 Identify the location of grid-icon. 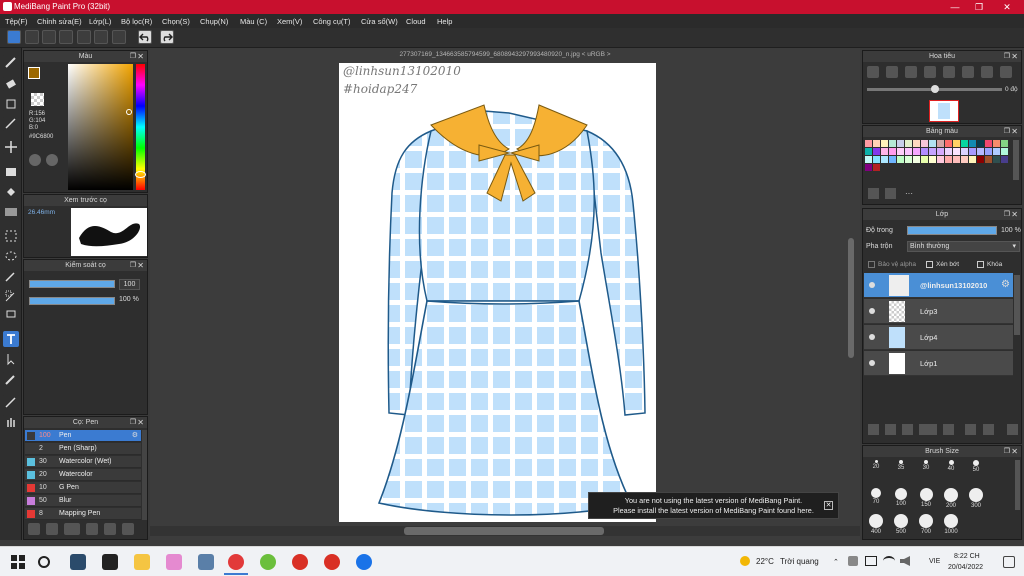
(119, 37).